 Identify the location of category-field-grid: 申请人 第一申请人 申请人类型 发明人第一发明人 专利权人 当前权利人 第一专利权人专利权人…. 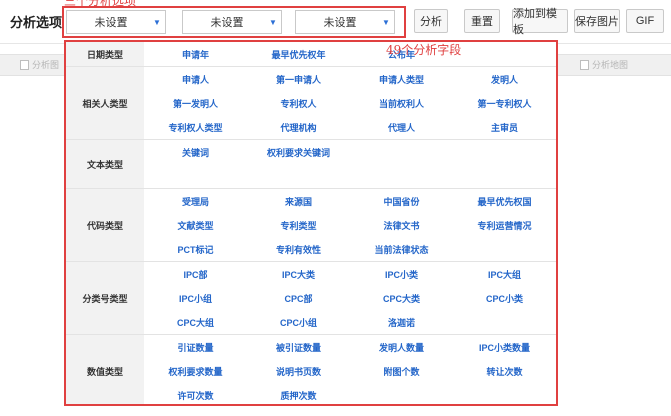
(350, 103).